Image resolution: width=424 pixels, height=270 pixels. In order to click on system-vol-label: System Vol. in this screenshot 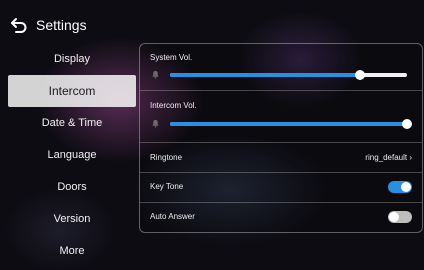, I will do `click(171, 57)`.